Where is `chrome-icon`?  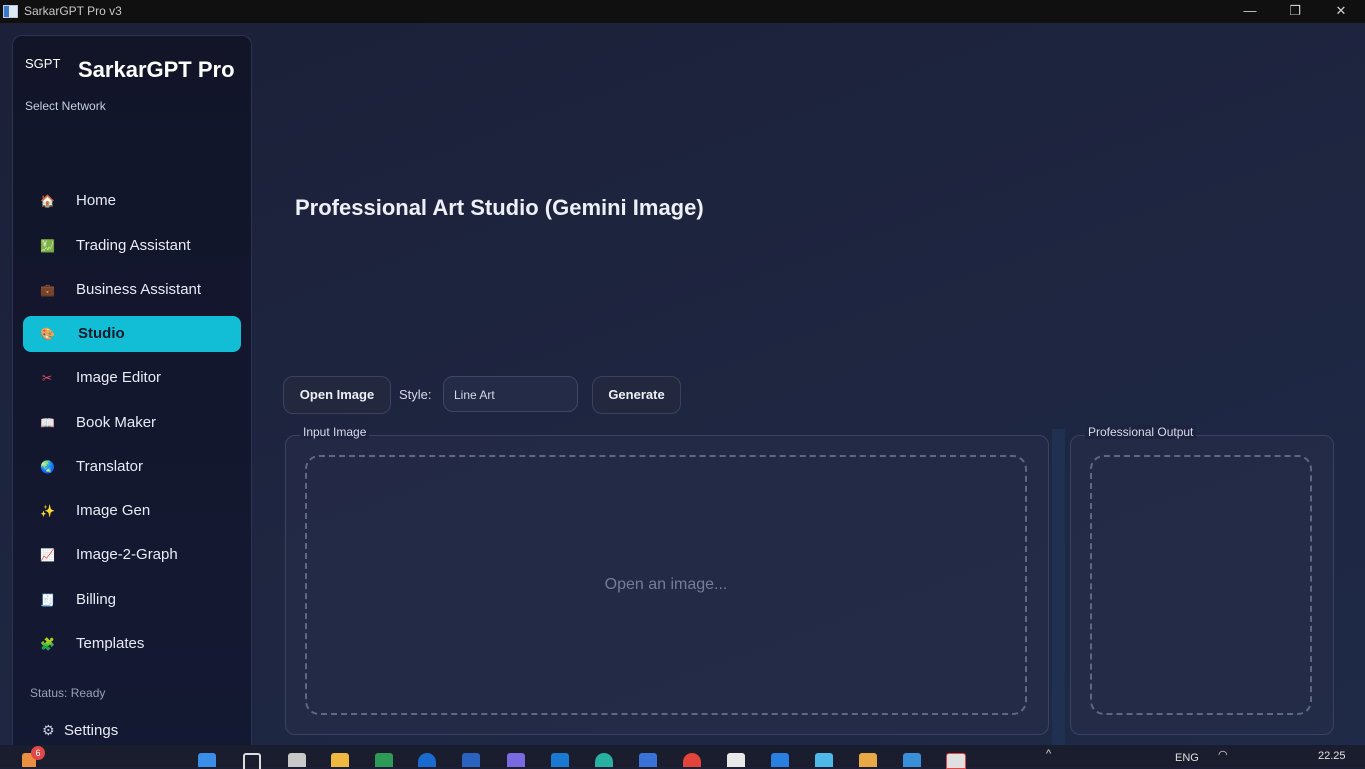
chrome-icon is located at coordinates (692, 760).